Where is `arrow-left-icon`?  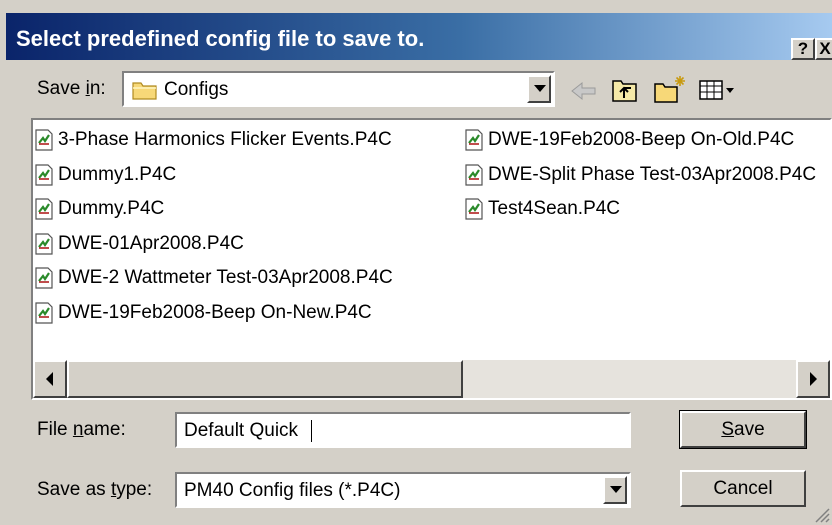 arrow-left-icon is located at coordinates (49, 379).